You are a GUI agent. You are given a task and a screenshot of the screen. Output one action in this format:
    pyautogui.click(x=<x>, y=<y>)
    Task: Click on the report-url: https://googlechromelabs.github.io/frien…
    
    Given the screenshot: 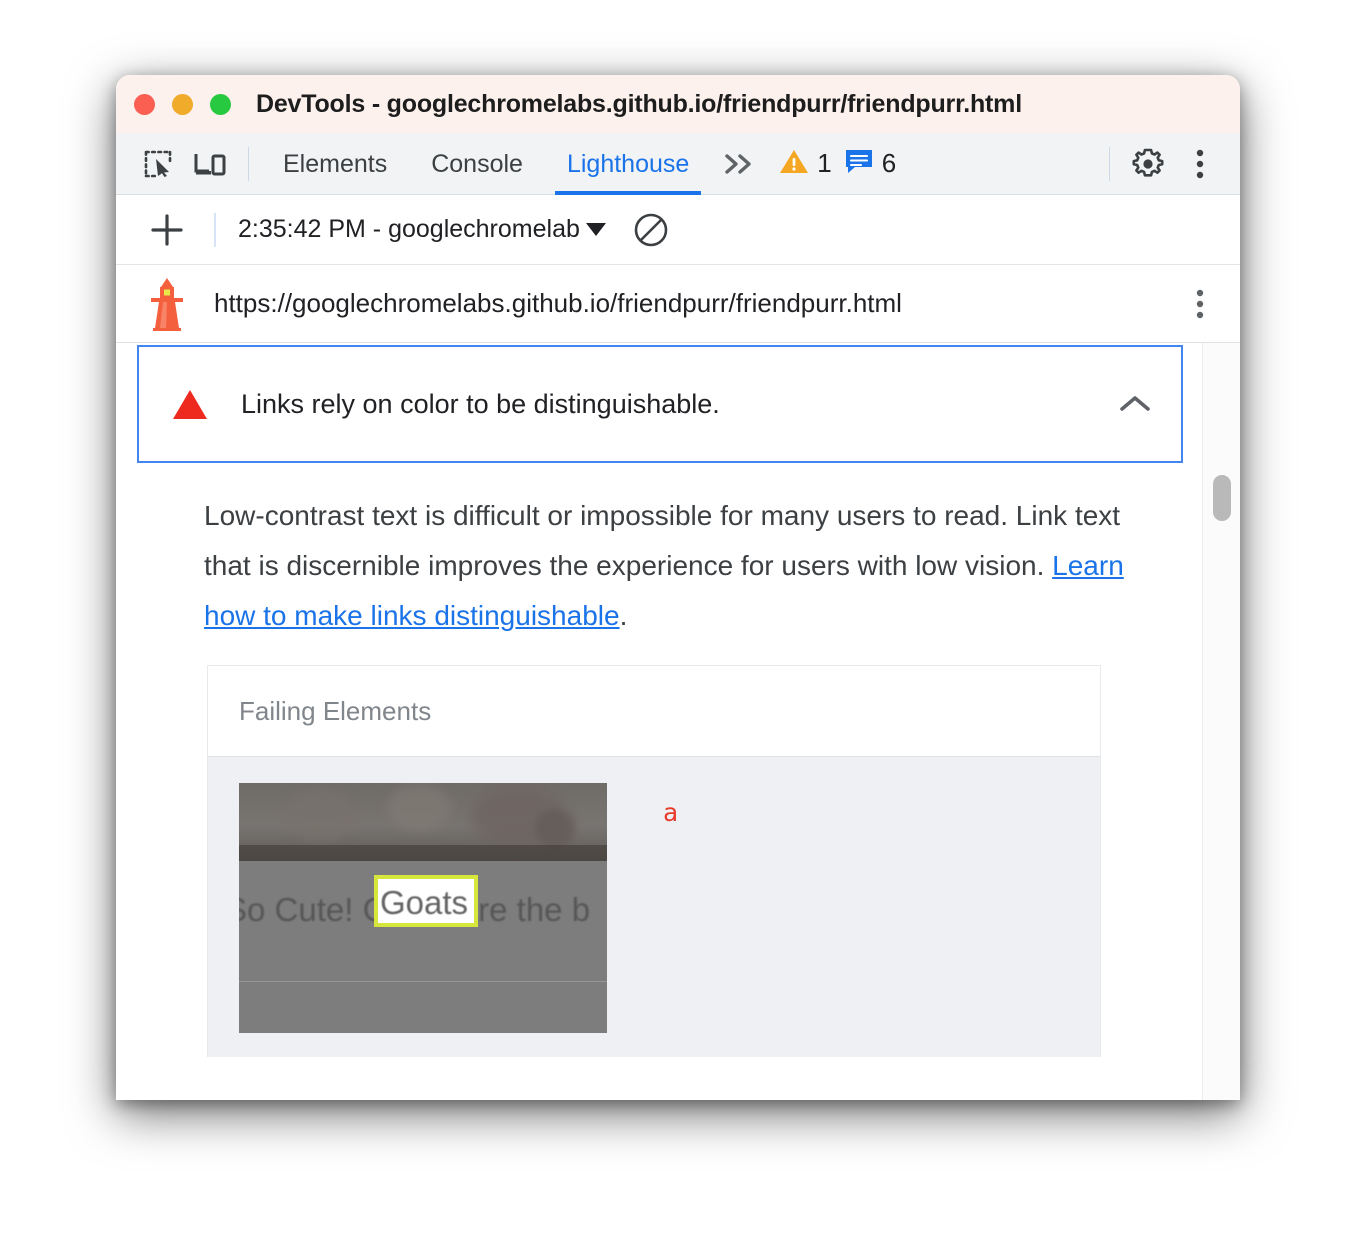 What is the action you would take?
    pyautogui.click(x=558, y=303)
    